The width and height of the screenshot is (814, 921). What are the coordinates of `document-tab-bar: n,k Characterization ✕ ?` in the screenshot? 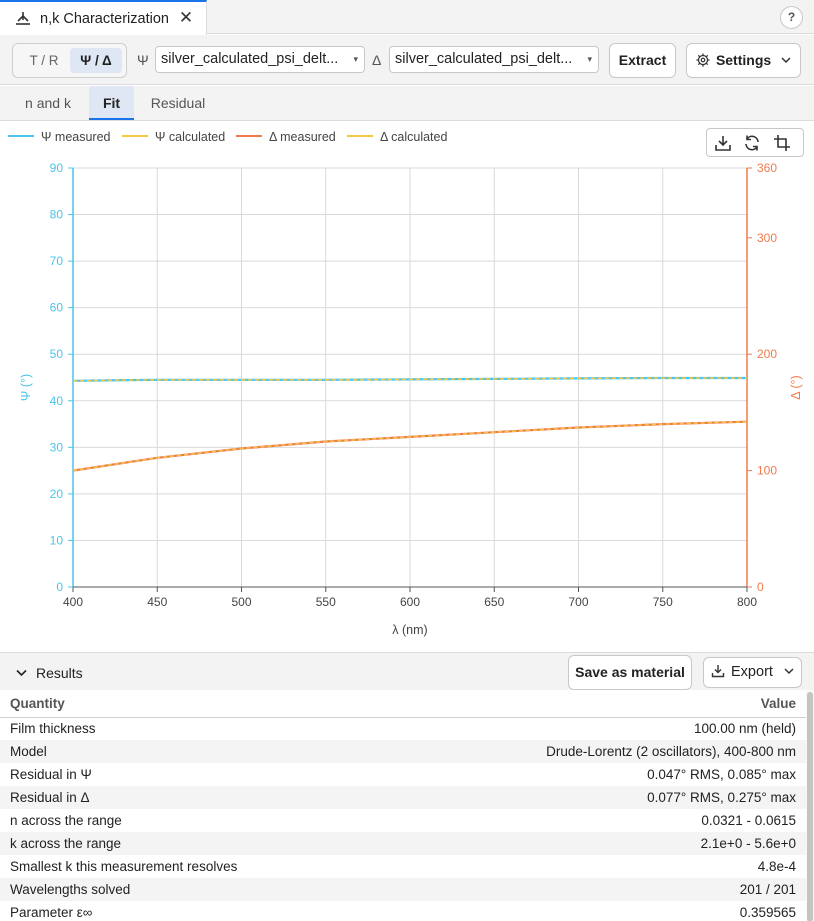 It's located at (407, 17).